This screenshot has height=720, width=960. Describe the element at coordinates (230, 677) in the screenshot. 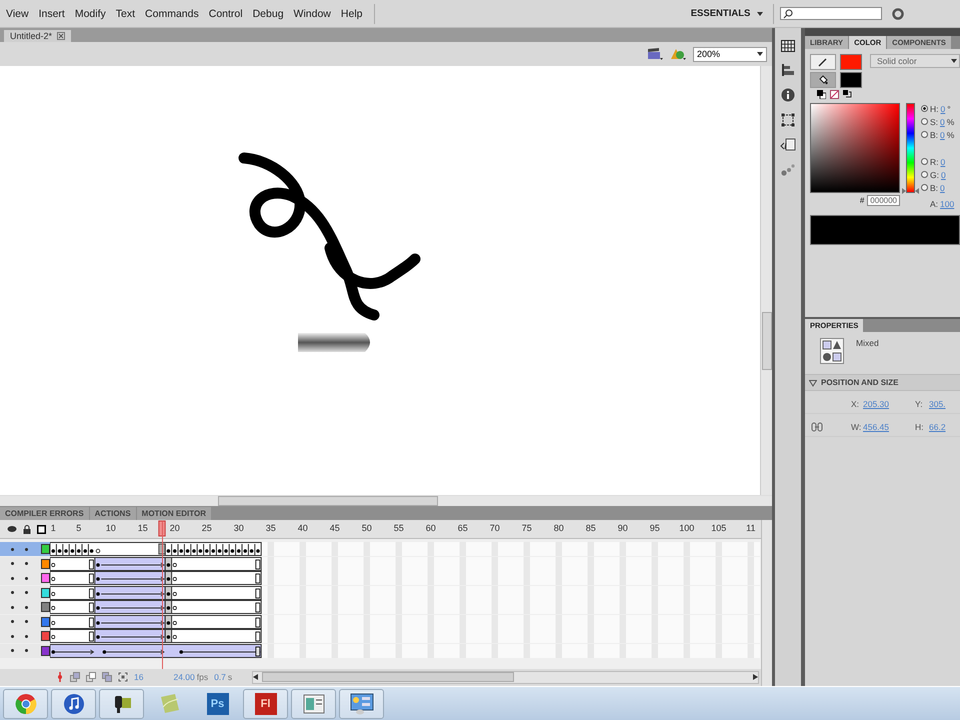

I see `time-unit: s` at that location.